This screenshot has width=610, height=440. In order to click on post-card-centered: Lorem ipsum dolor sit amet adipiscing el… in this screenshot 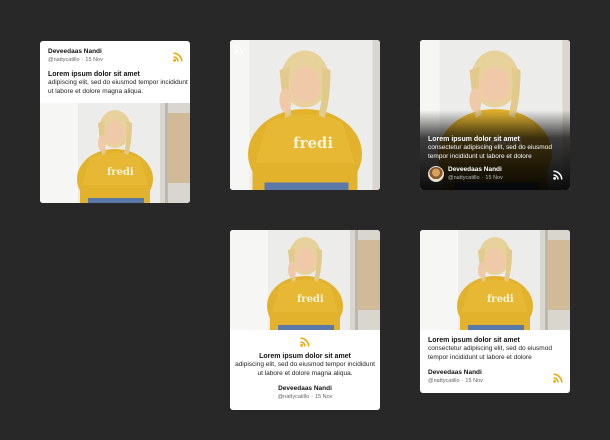, I will do `click(305, 320)`.